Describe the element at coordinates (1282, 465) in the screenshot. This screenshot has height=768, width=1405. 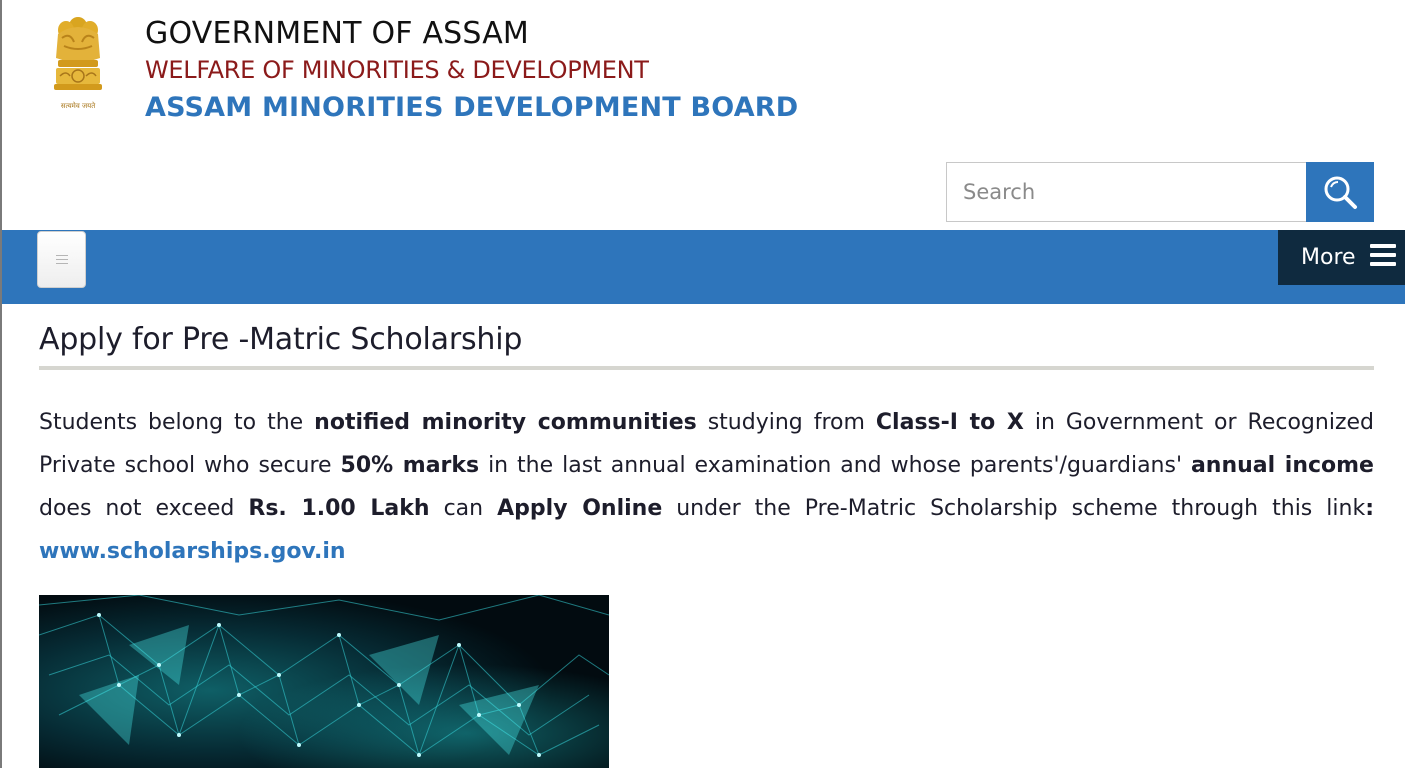
I see `bold-segment: annual income` at that location.